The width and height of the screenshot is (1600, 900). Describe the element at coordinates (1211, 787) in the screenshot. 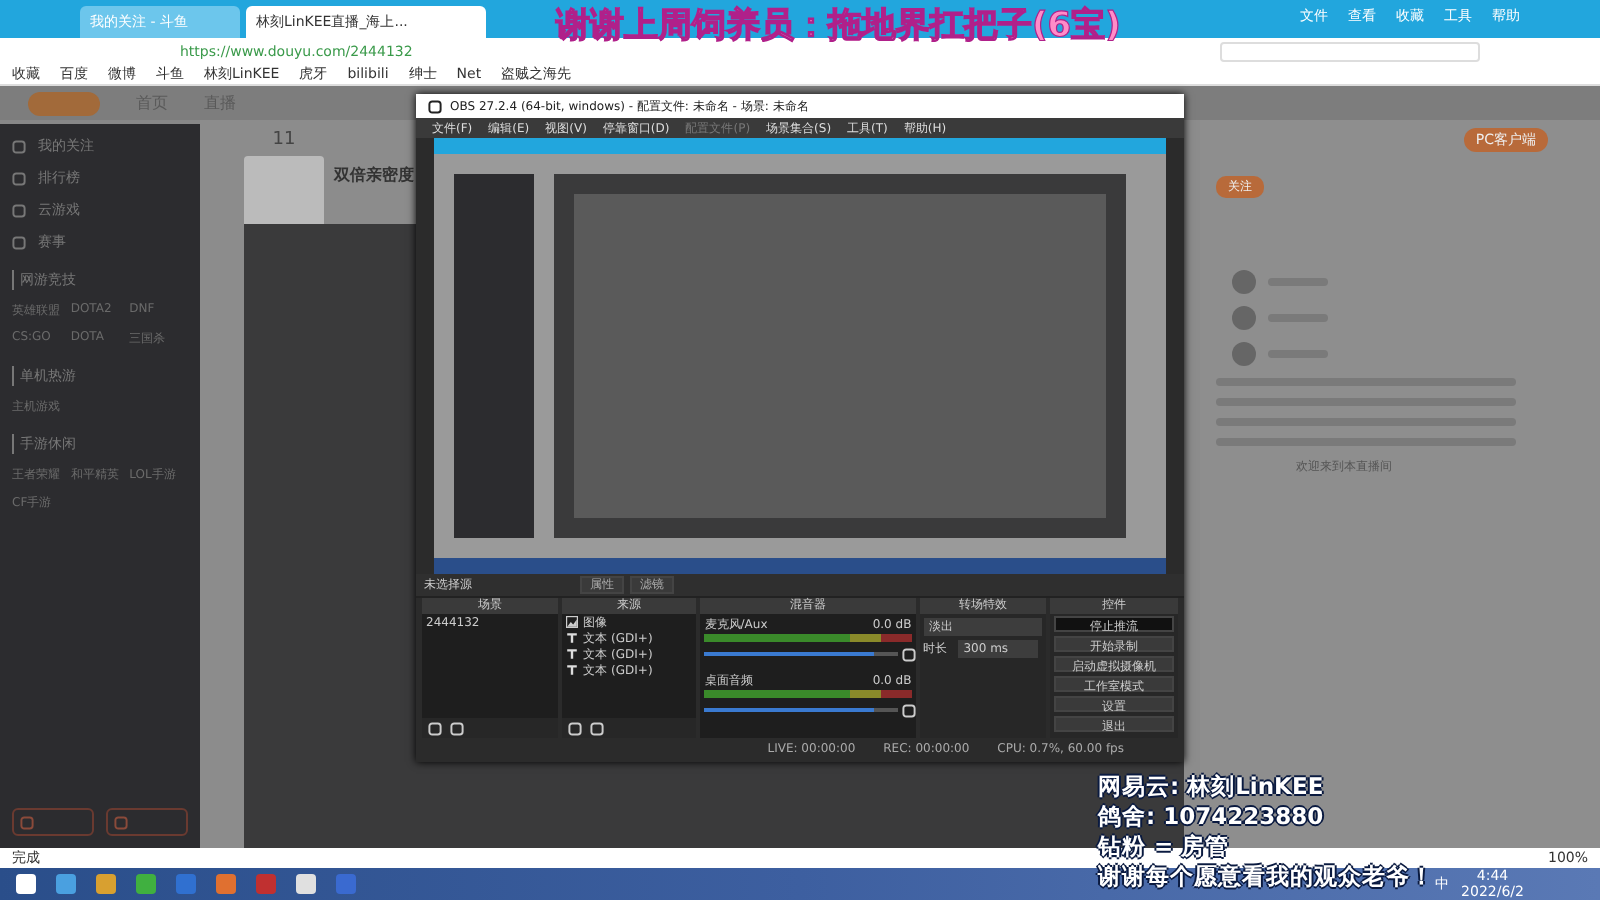

I see `overlay-text: 网易云: 林刻LinKEE` at that location.